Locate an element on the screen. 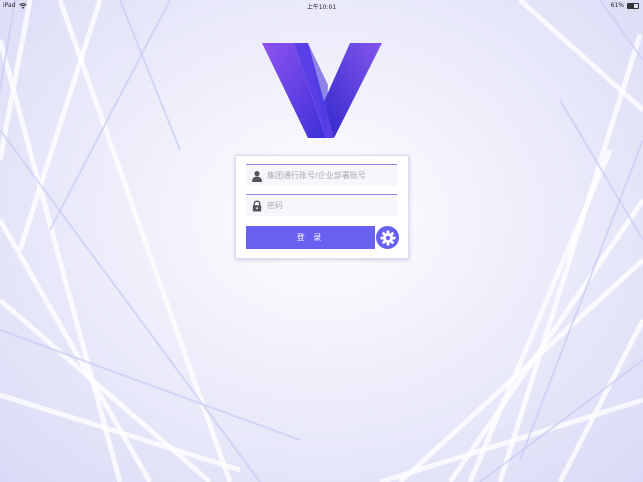 The height and width of the screenshot is (482, 643). gear-icon is located at coordinates (387, 237).